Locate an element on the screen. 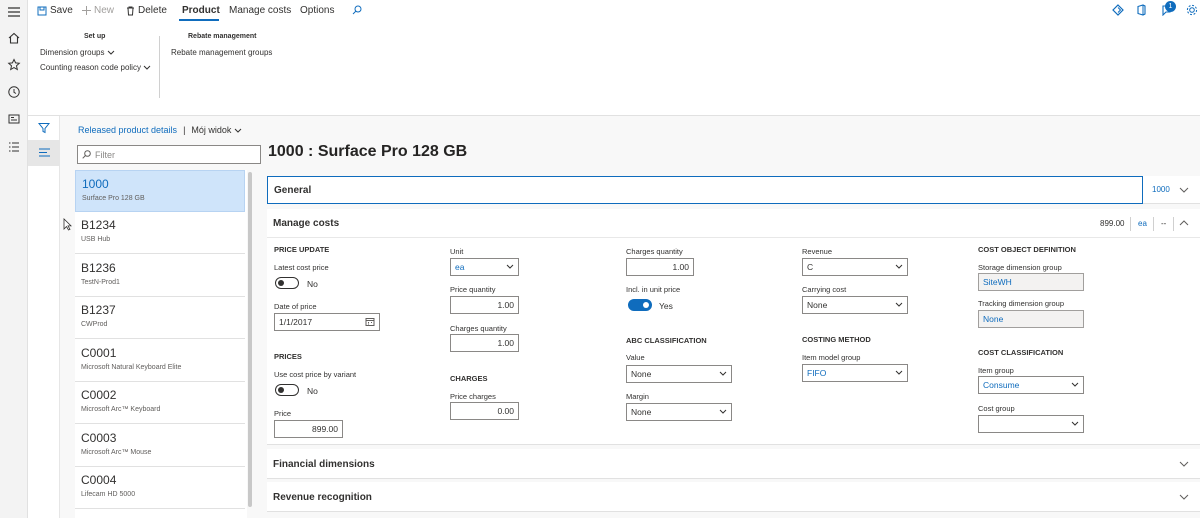 This screenshot has height=518, width=1200. incl-in-unit-price-value: Yes is located at coordinates (666, 306).